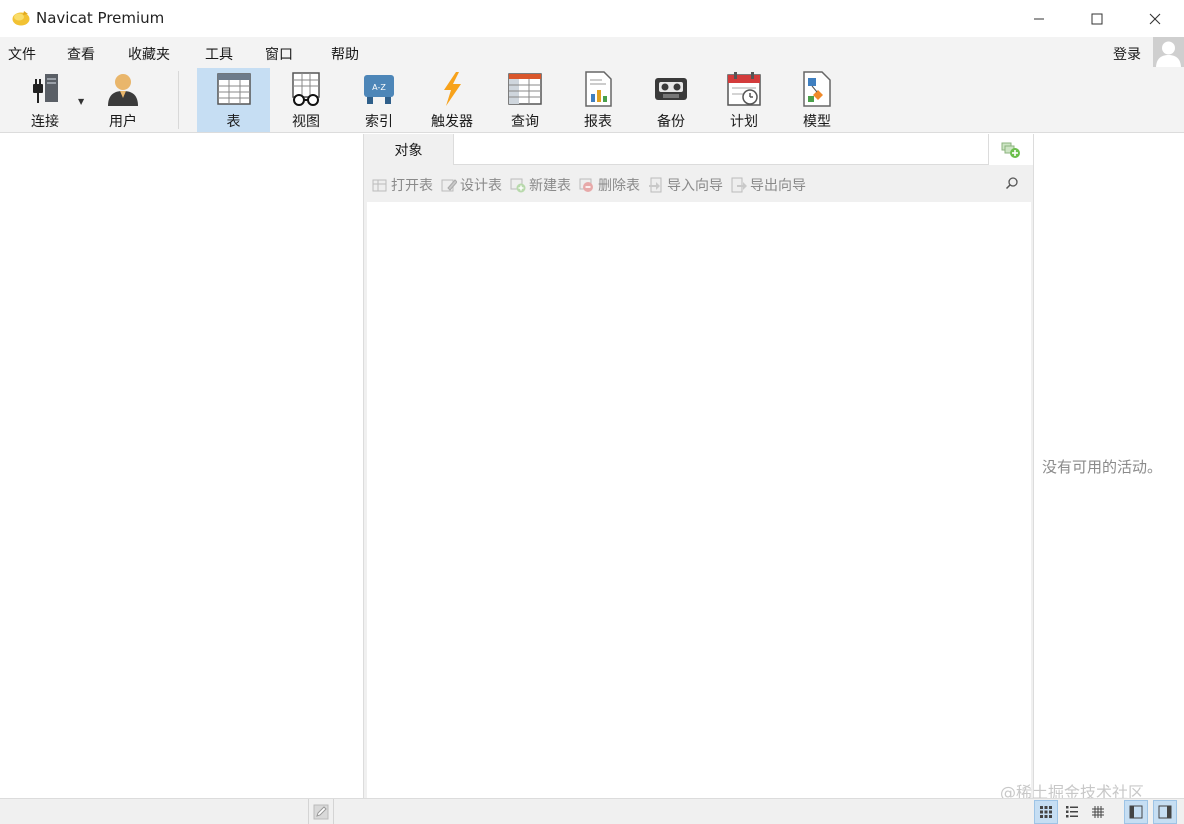 Image resolution: width=1184 pixels, height=824 pixels. I want to click on open-table-label: 打开表, so click(412, 186).